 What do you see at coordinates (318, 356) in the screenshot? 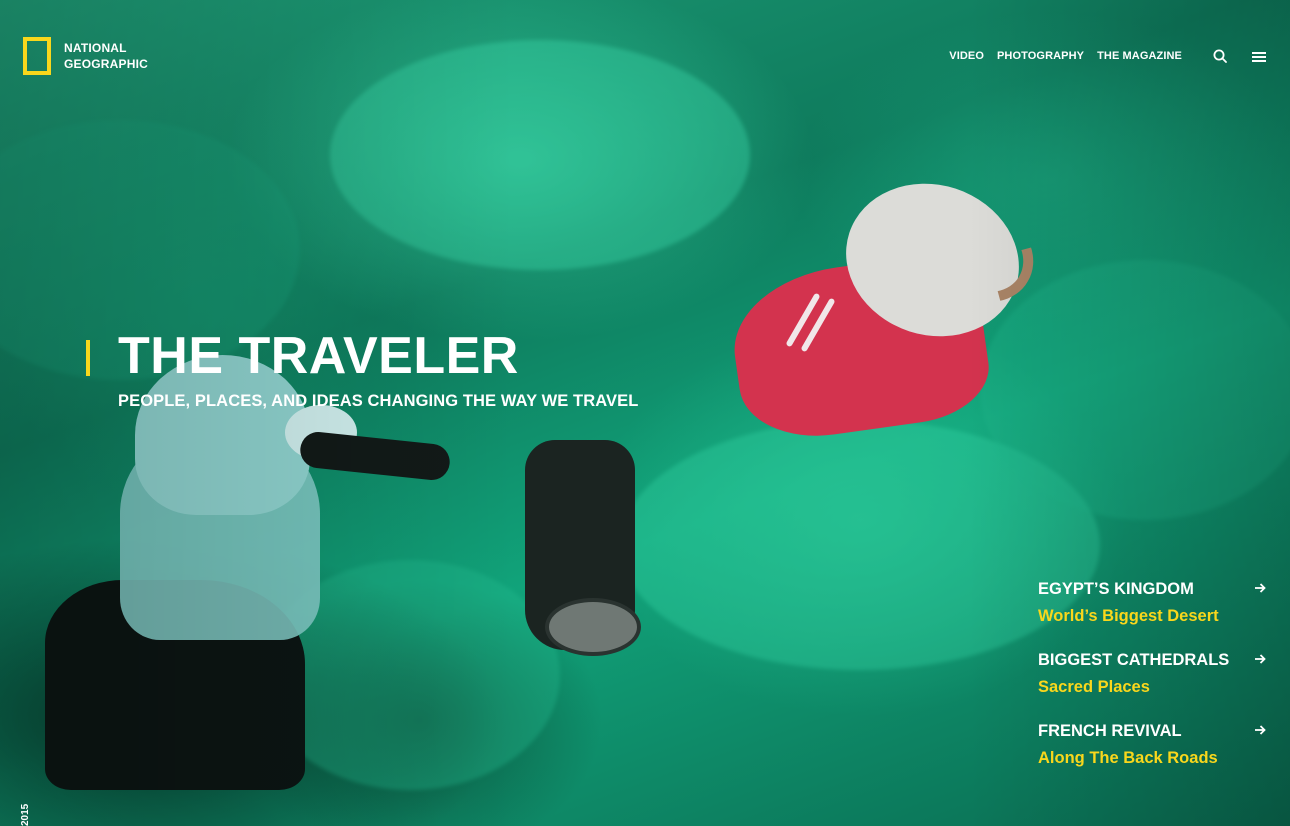
I see `page-title: THE TRAVELER` at bounding box center [318, 356].